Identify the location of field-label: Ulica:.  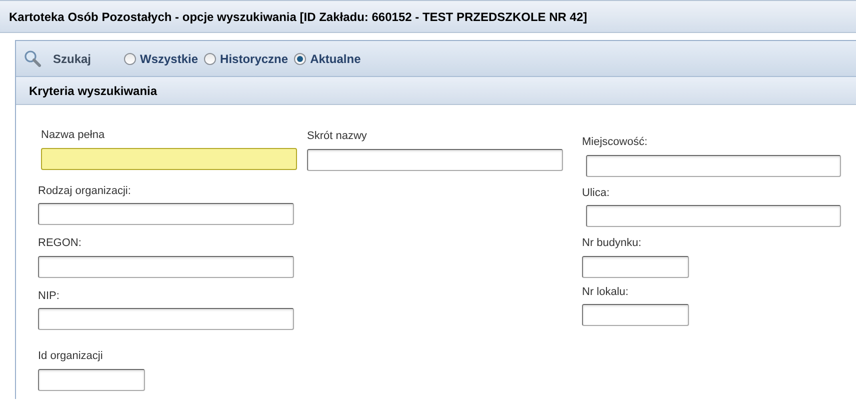
(596, 193).